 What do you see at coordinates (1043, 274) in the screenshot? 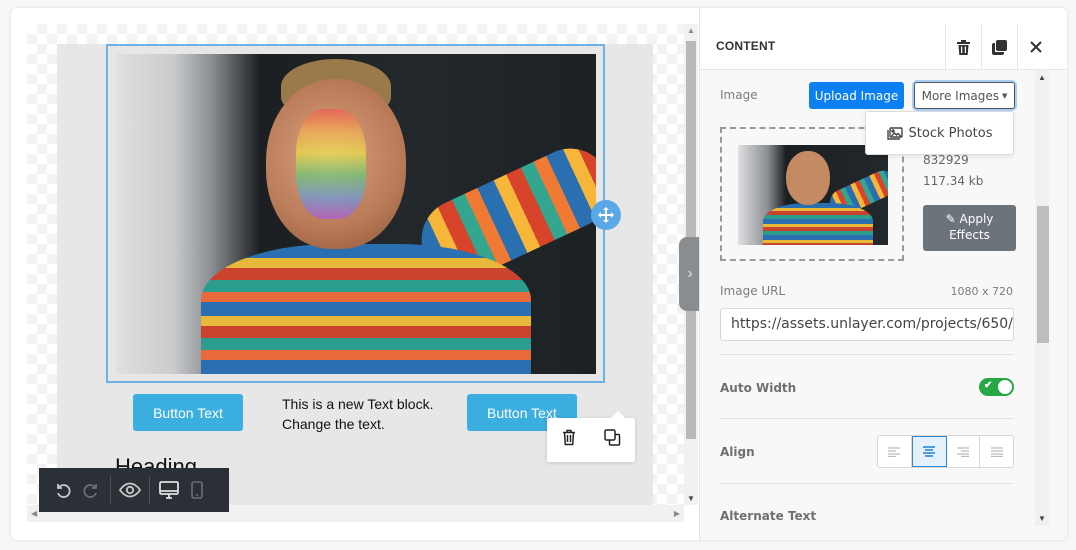
I see `scrollbar-thumb` at bounding box center [1043, 274].